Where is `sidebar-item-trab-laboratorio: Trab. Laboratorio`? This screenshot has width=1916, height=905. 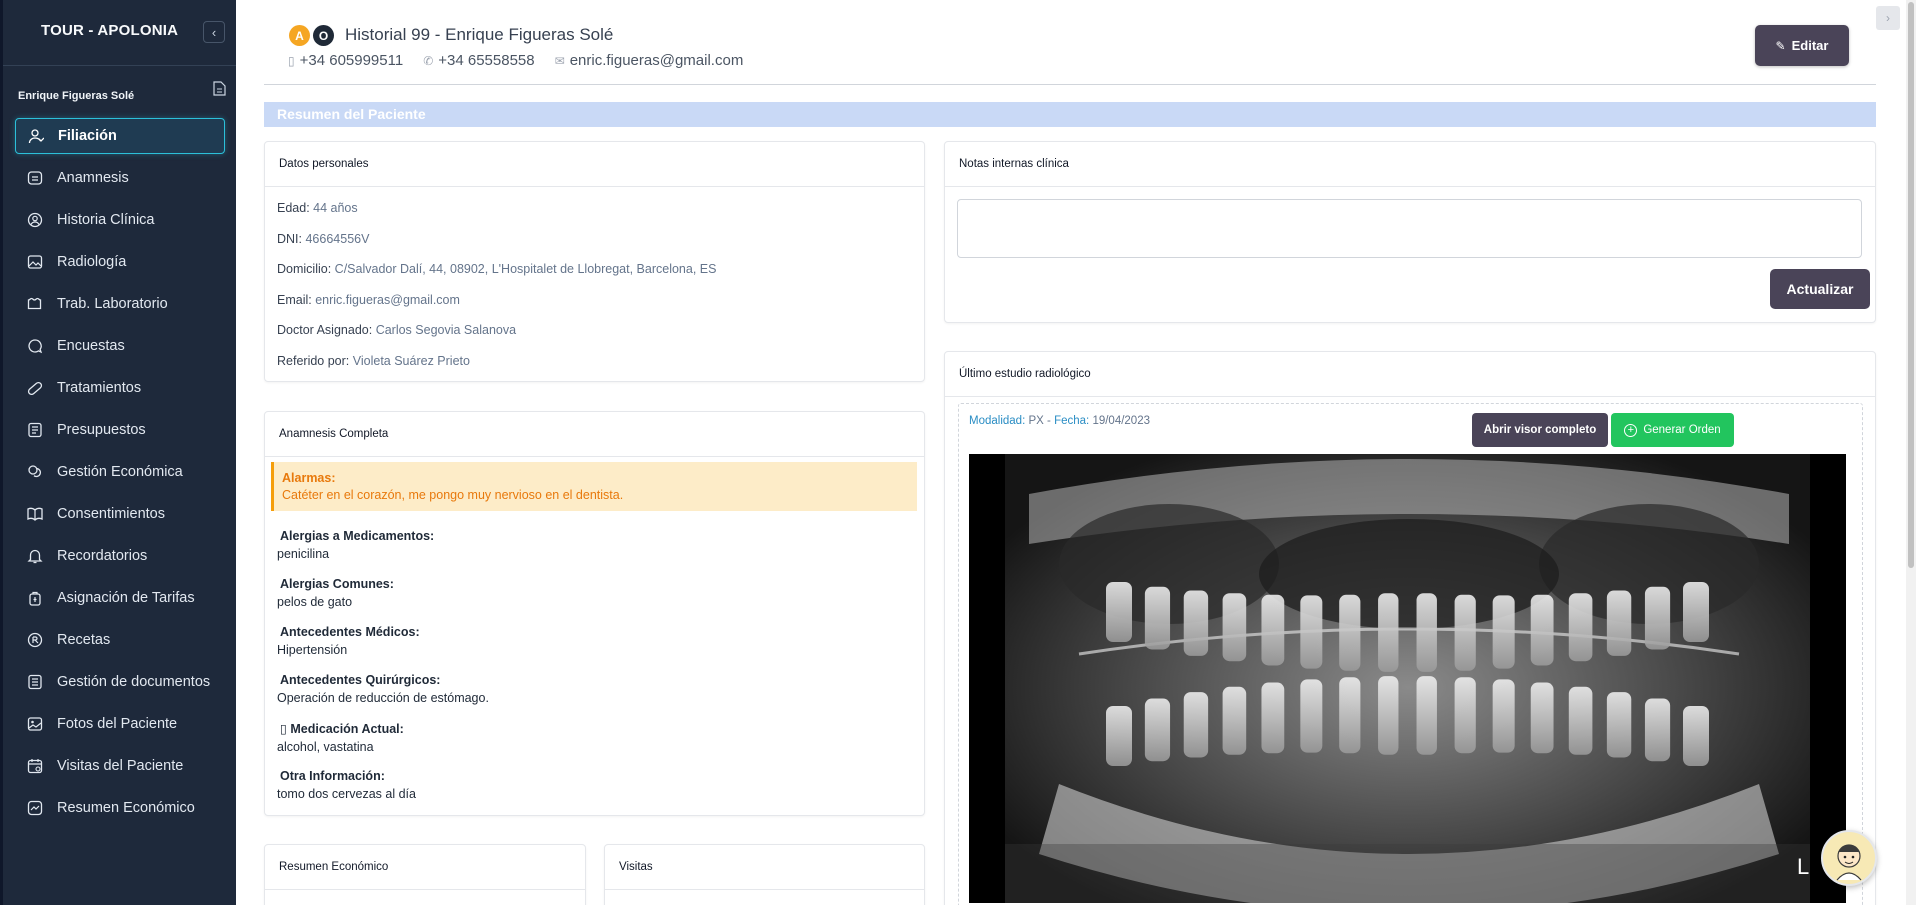
sidebar-item-trab-laboratorio: Trab. Laboratorio is located at coordinates (120, 304).